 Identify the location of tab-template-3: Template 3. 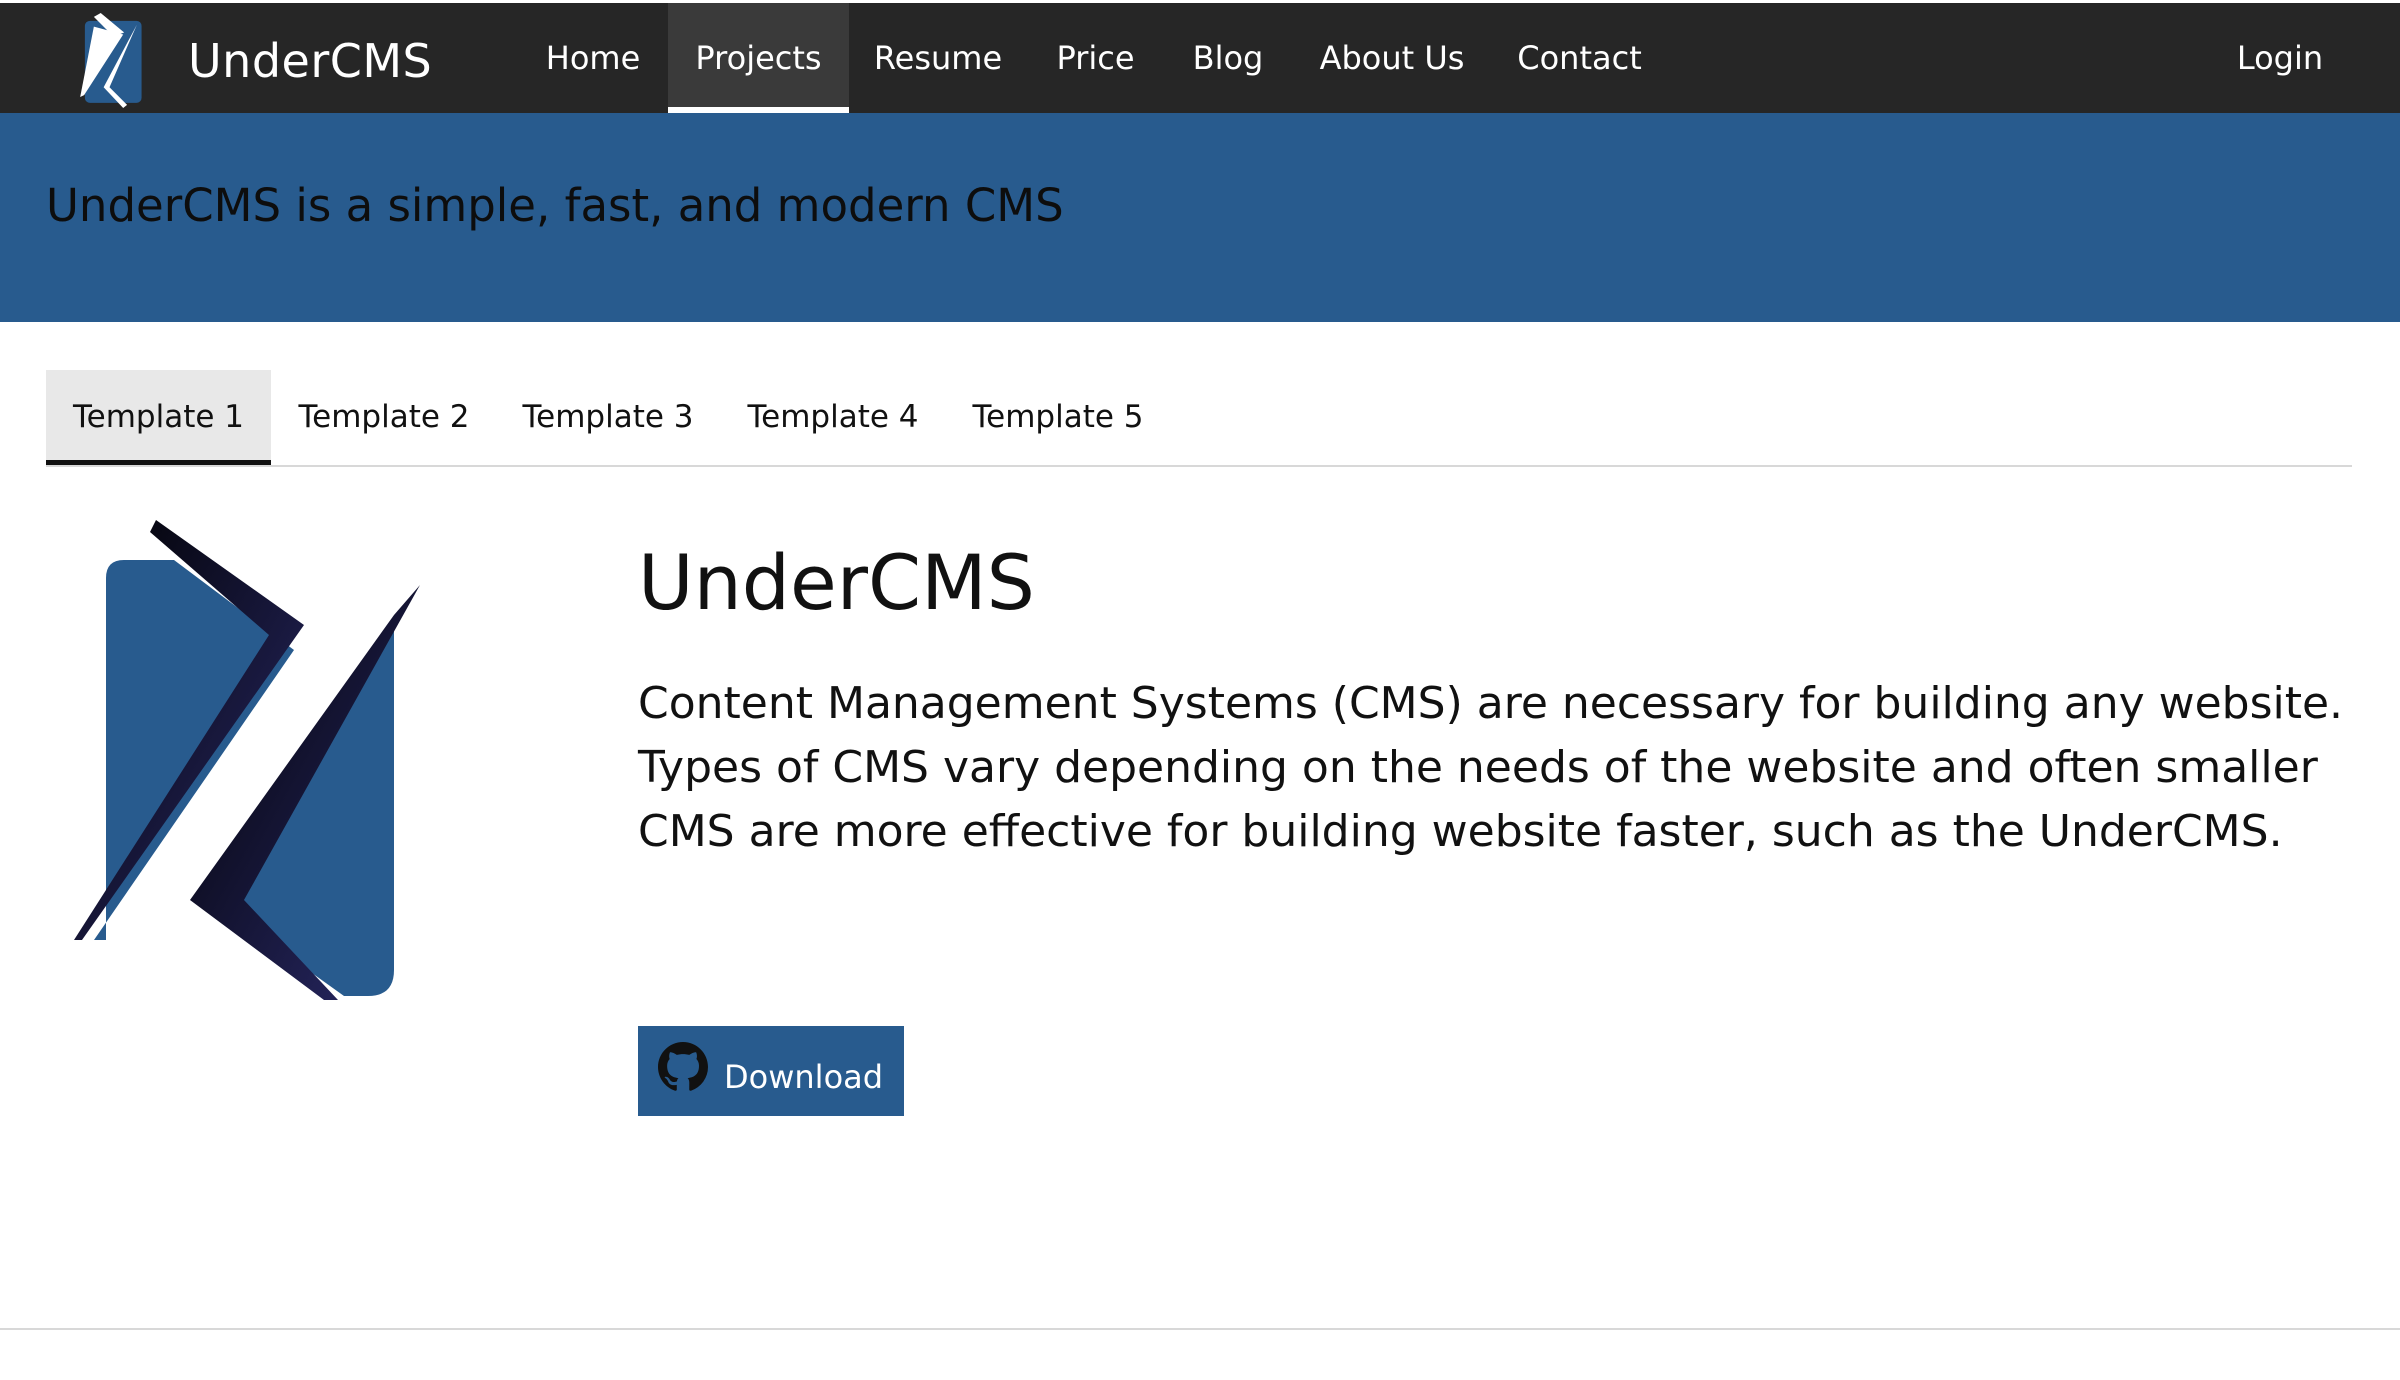
(608, 417).